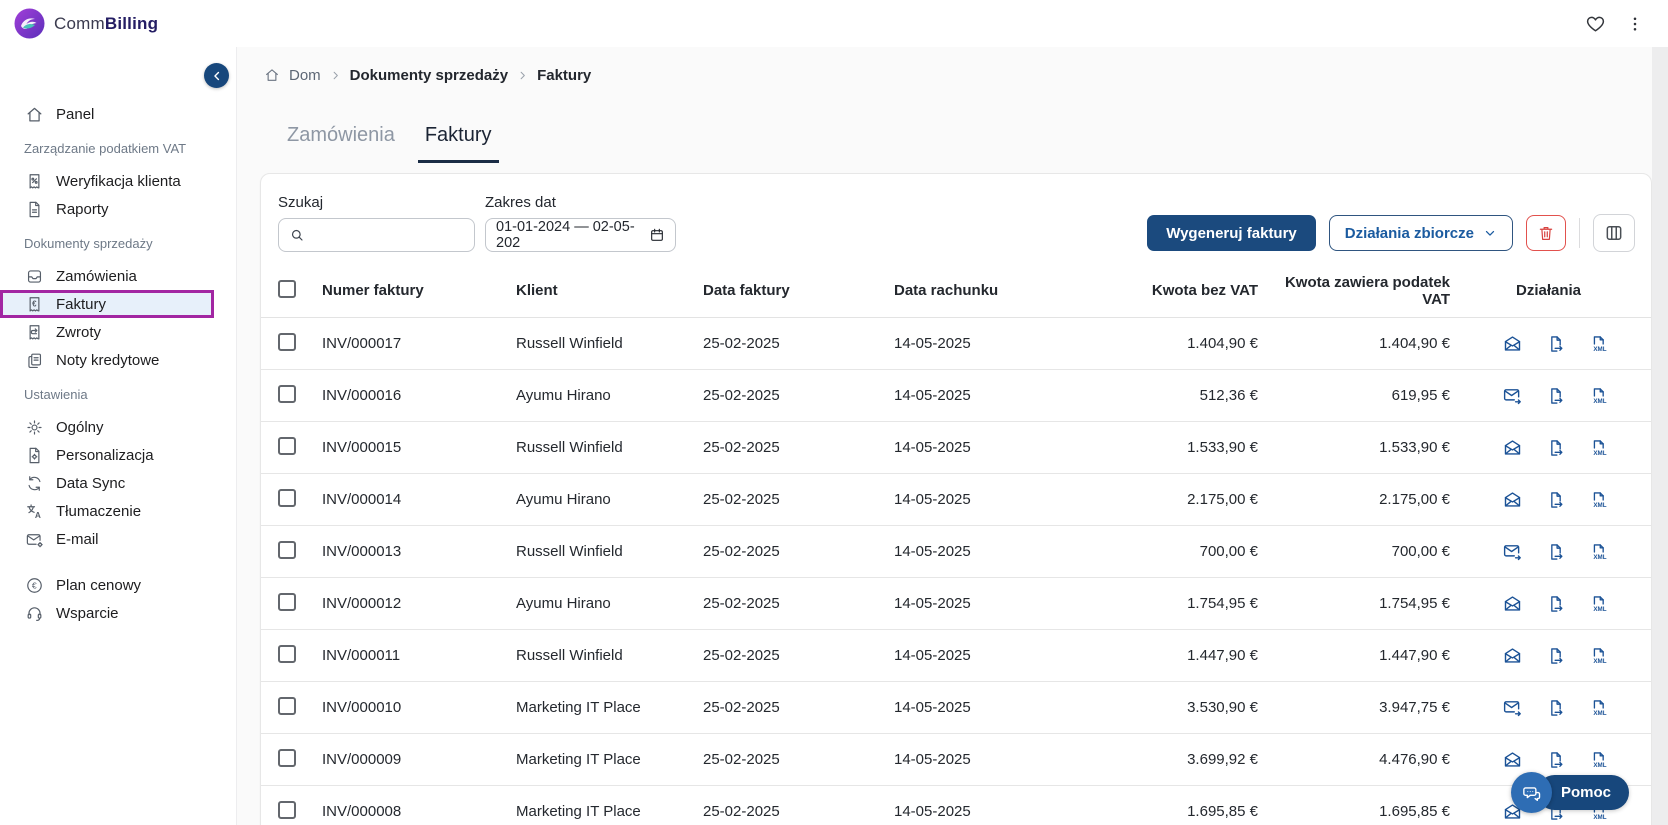  What do you see at coordinates (1366, 291) in the screenshot?
I see `column-header-kwota-z-vat: Kwota zawiera podatek VAT` at bounding box center [1366, 291].